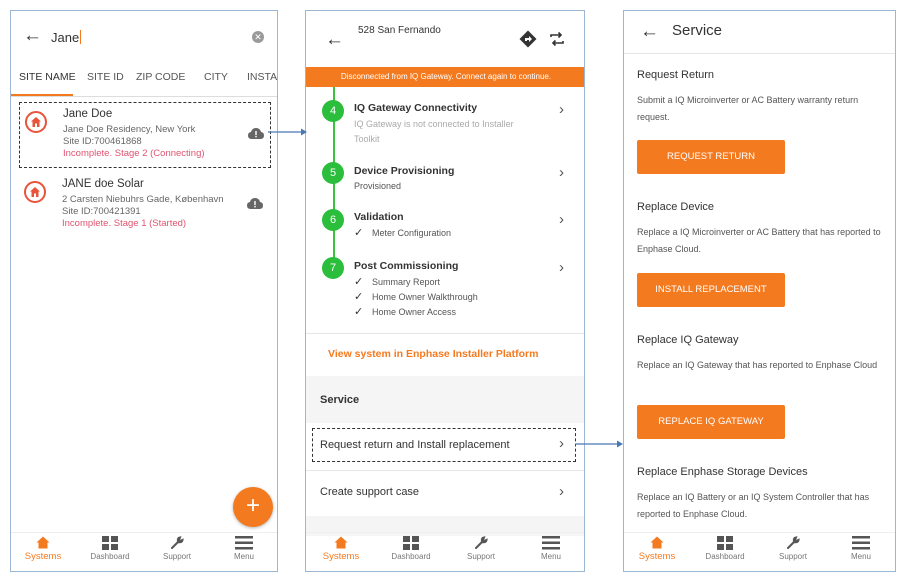 This screenshot has height=580, width=901. I want to click on tab-site-name: SITE NAME, so click(47, 77).